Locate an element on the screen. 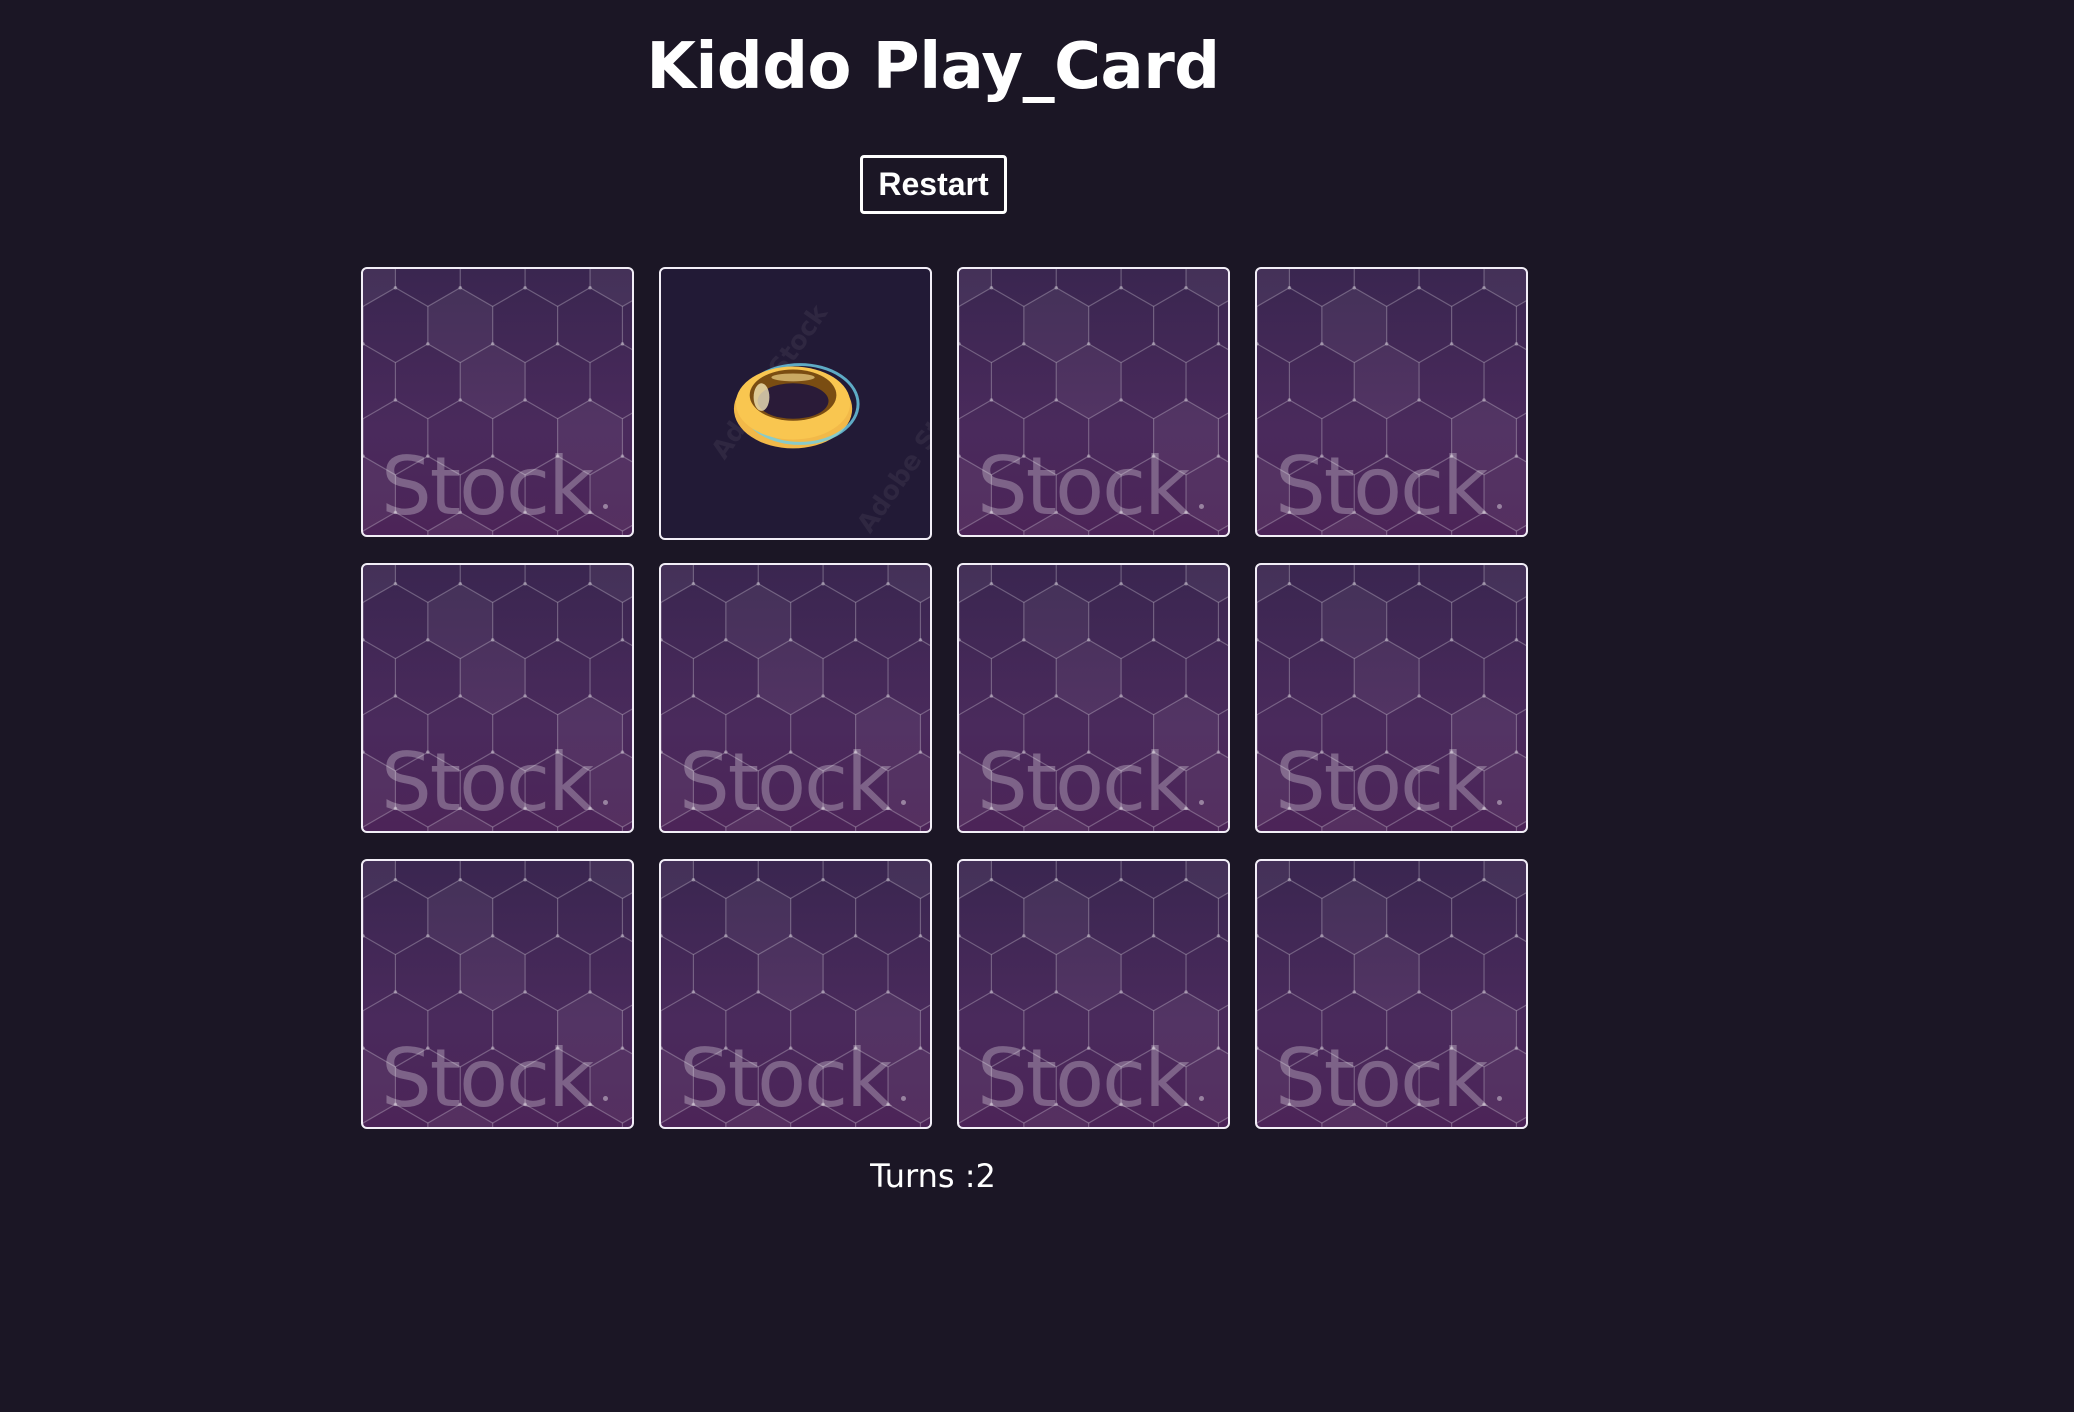 The width and height of the screenshot is (2074, 1412). turns-label: Turns : is located at coordinates (923, 1176).